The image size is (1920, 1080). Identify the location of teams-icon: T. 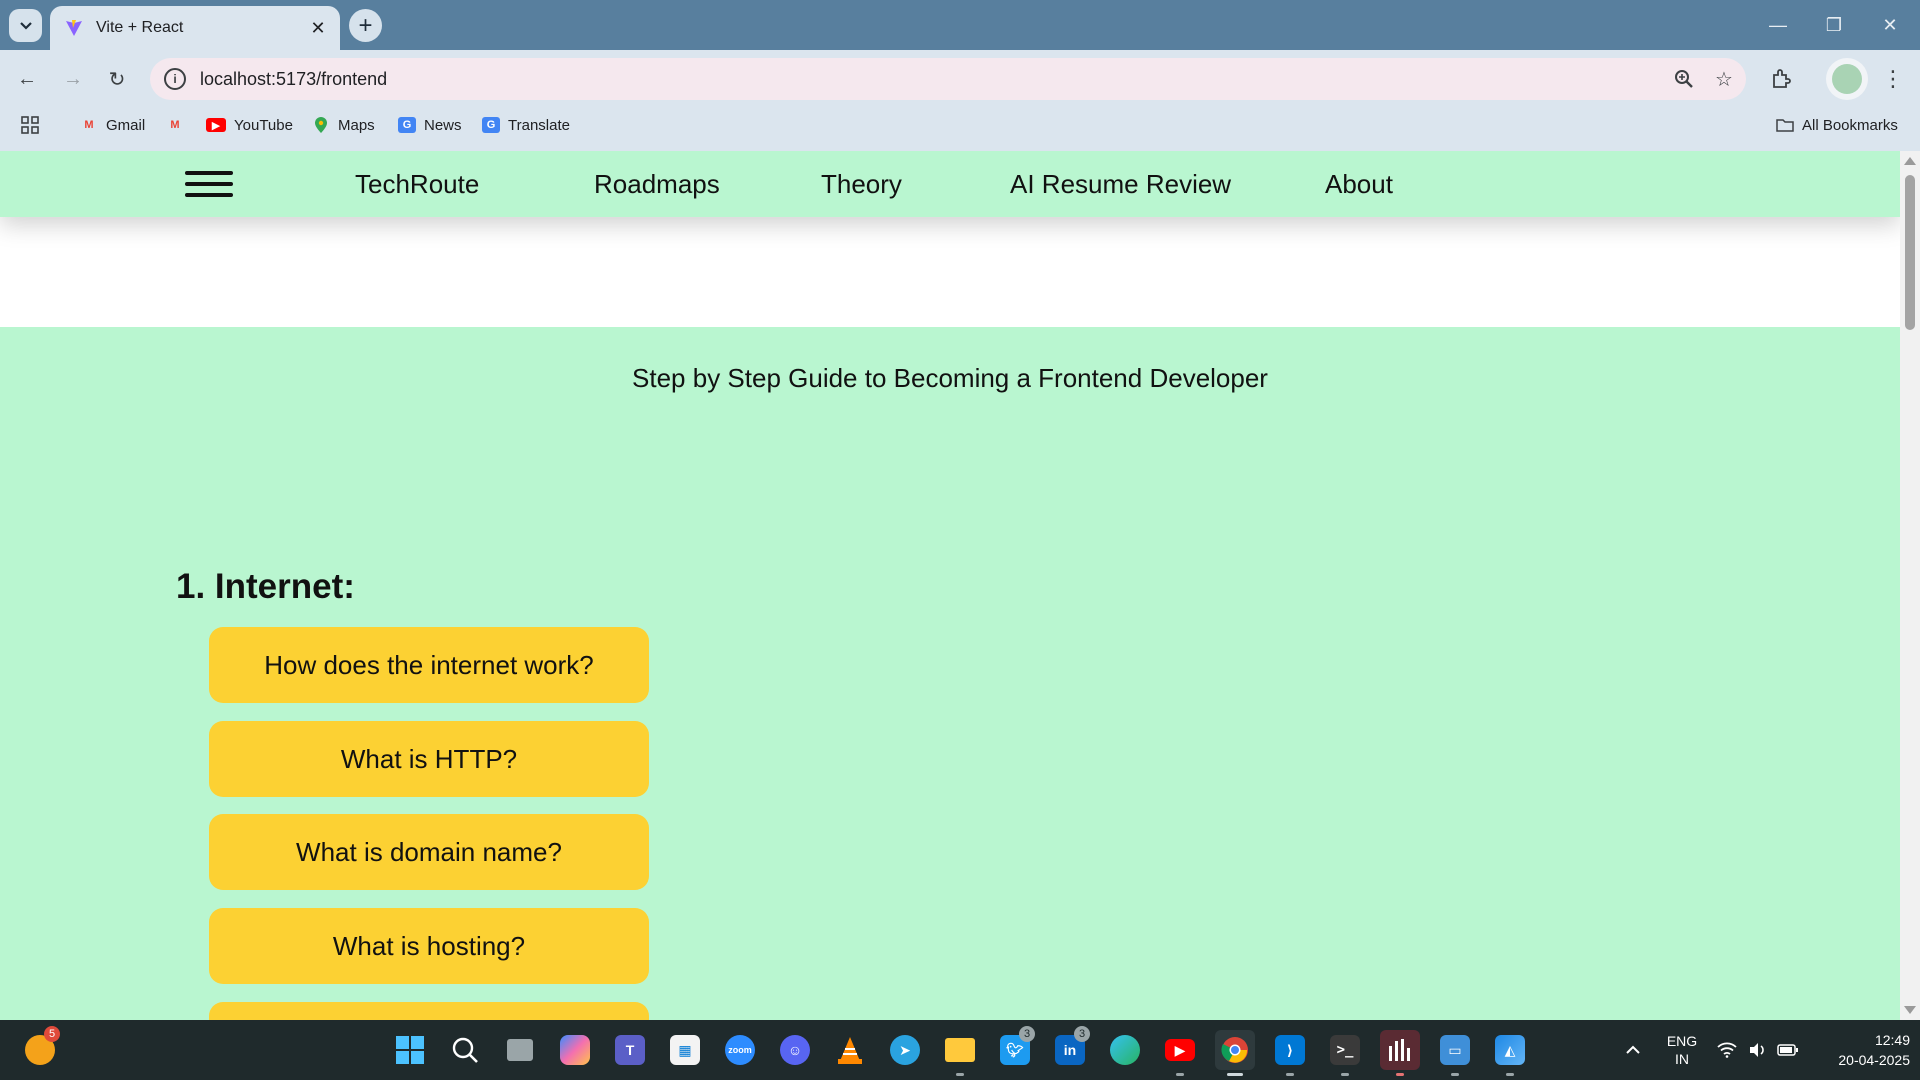
(630, 1050).